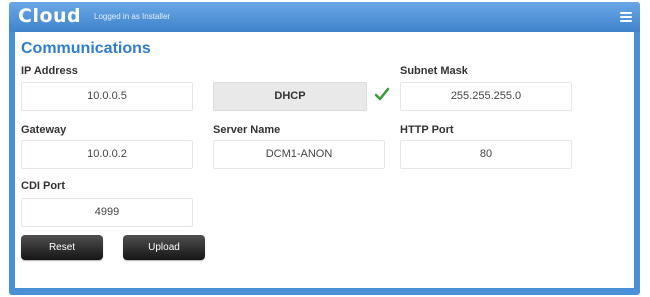 This screenshot has height=297, width=650. What do you see at coordinates (107, 212) in the screenshot?
I see `cdi-port-field: 4999` at bounding box center [107, 212].